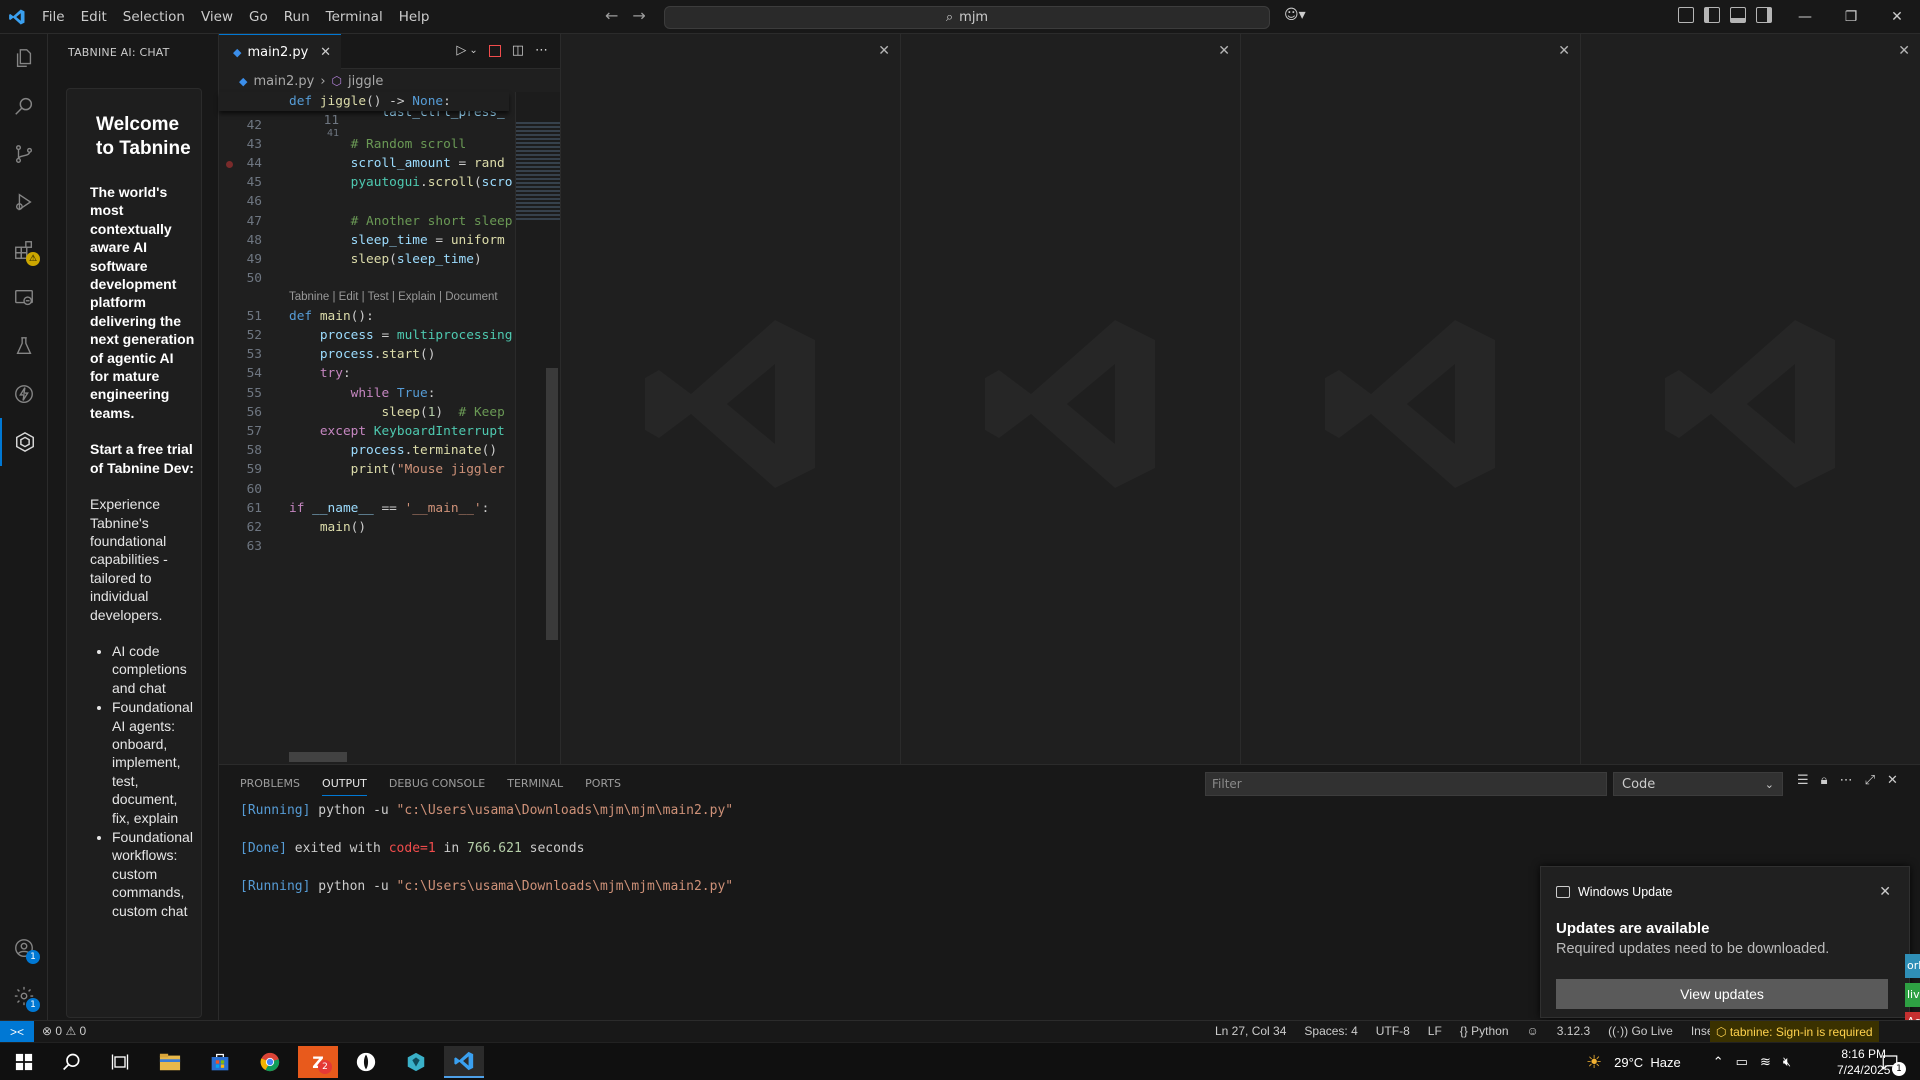  What do you see at coordinates (1573, 1031) in the screenshot?
I see `python-interpreter: 3.12.3` at bounding box center [1573, 1031].